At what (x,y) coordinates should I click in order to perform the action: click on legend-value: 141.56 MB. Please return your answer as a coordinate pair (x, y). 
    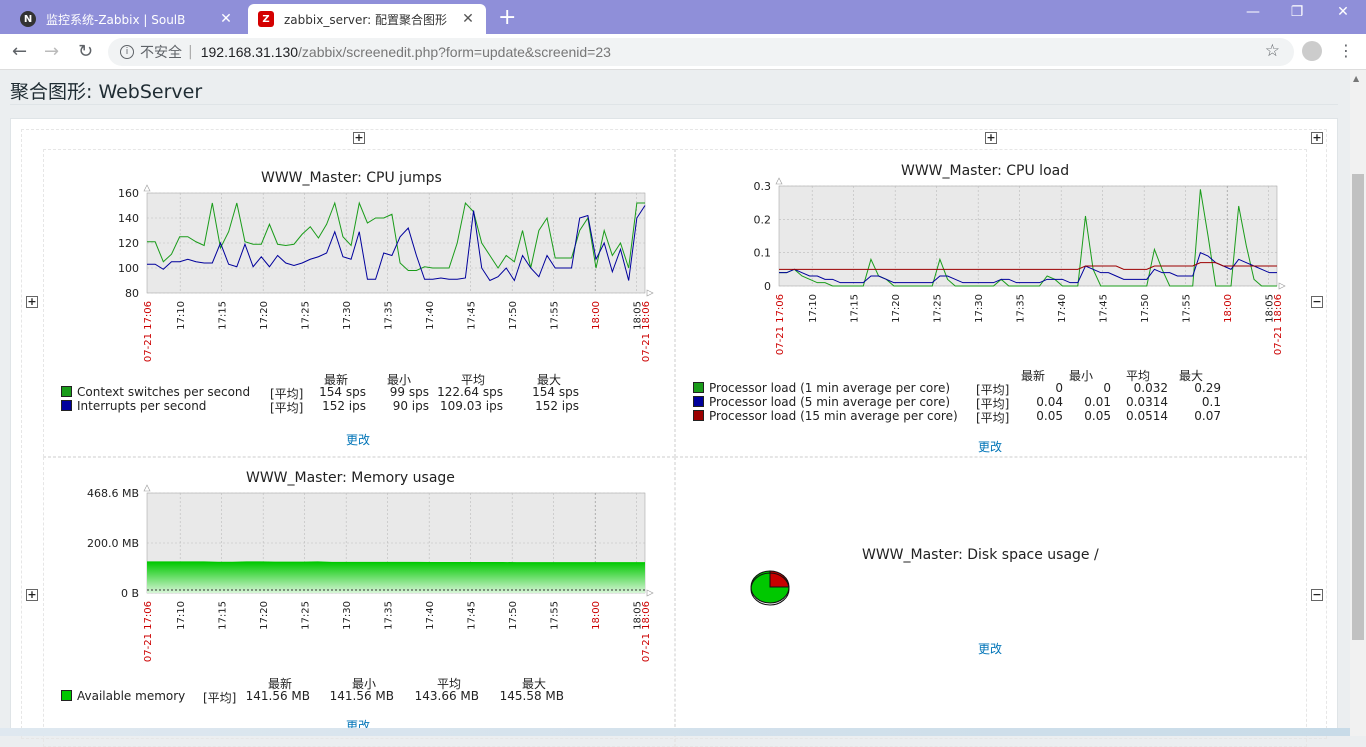
    Looking at the image, I should click on (361, 696).